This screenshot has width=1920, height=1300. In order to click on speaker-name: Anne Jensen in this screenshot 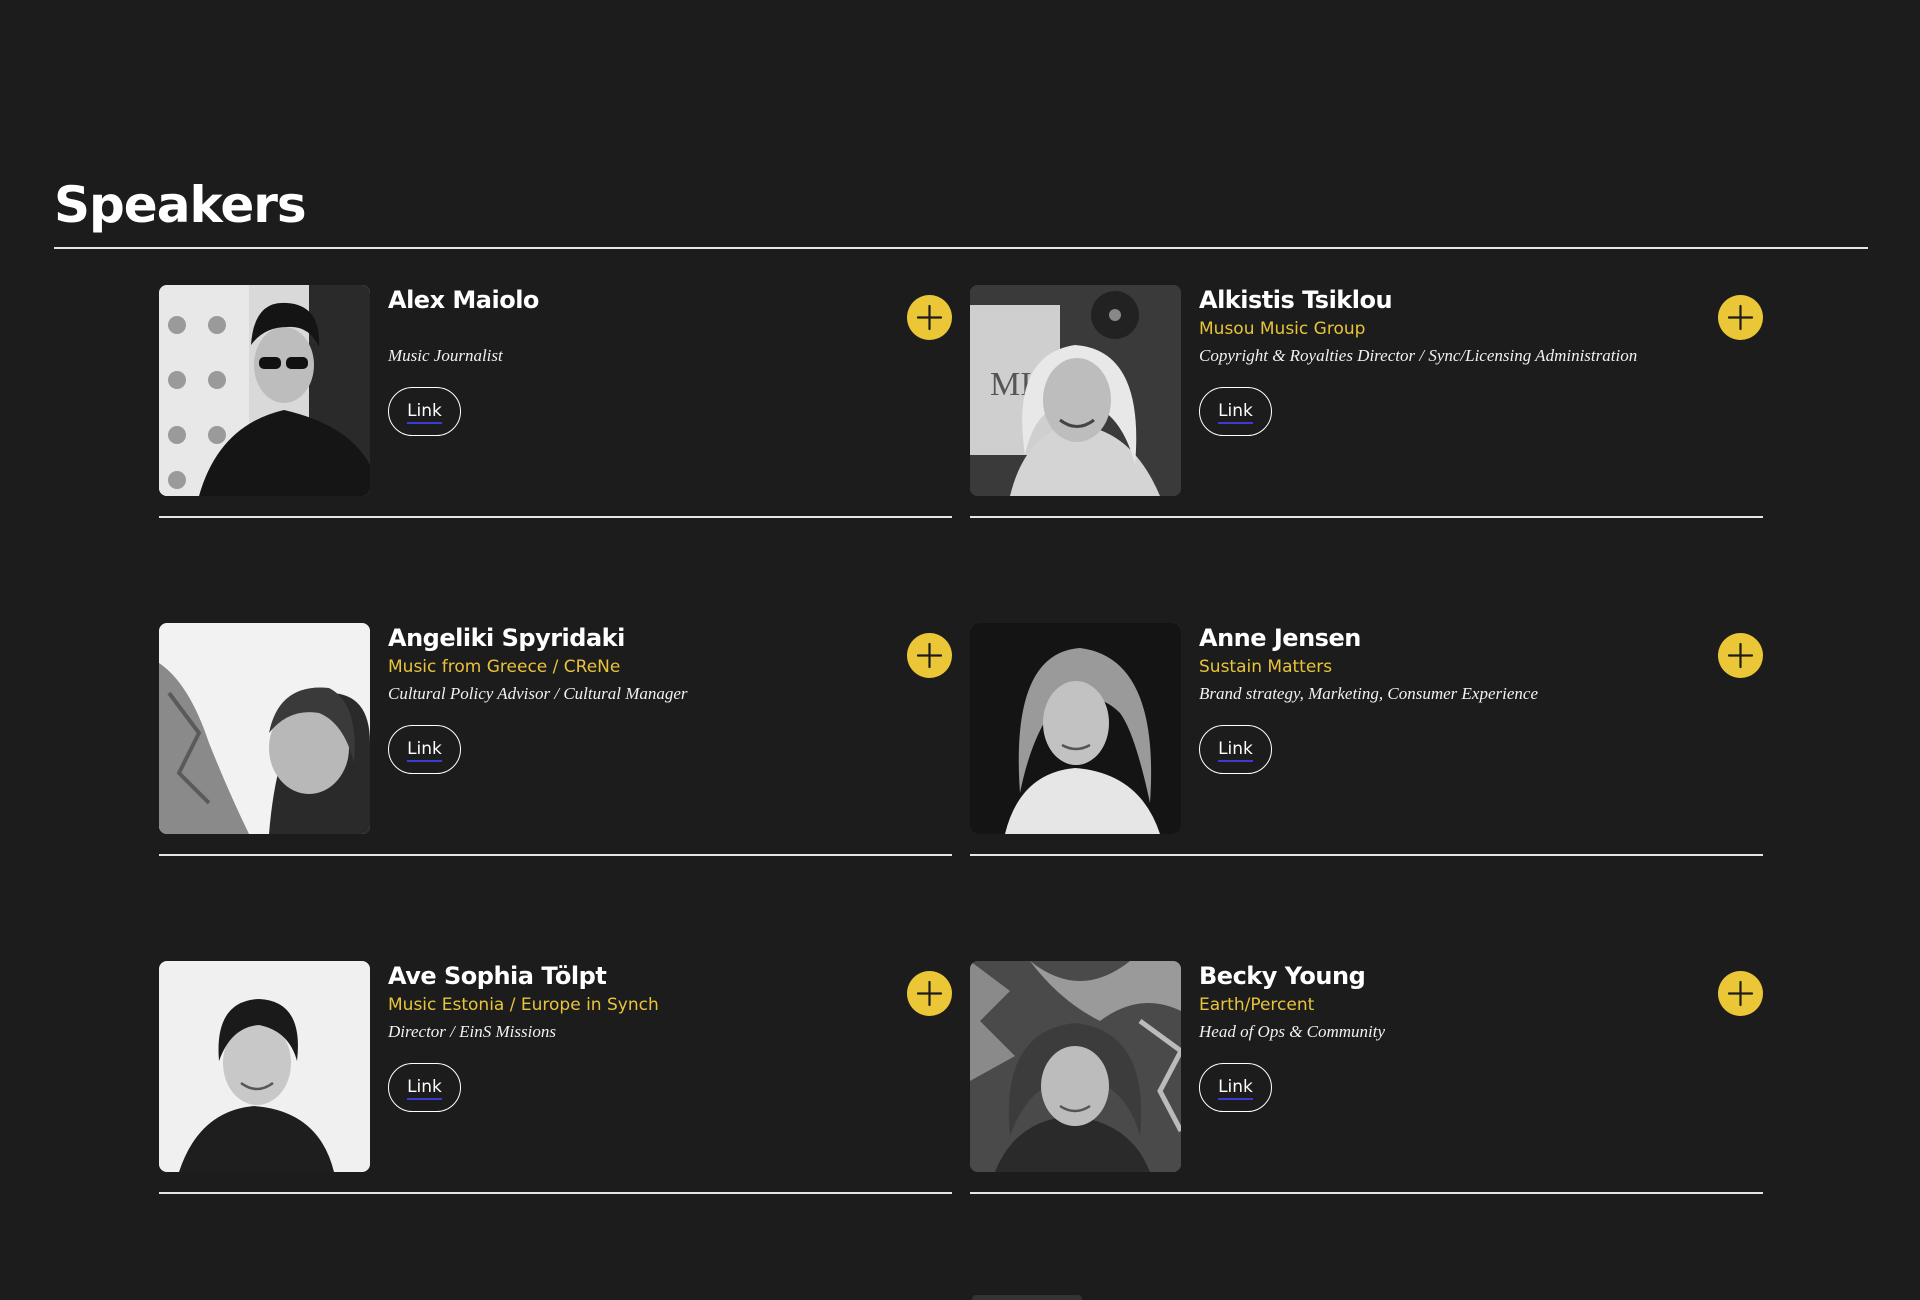, I will do `click(1280, 638)`.